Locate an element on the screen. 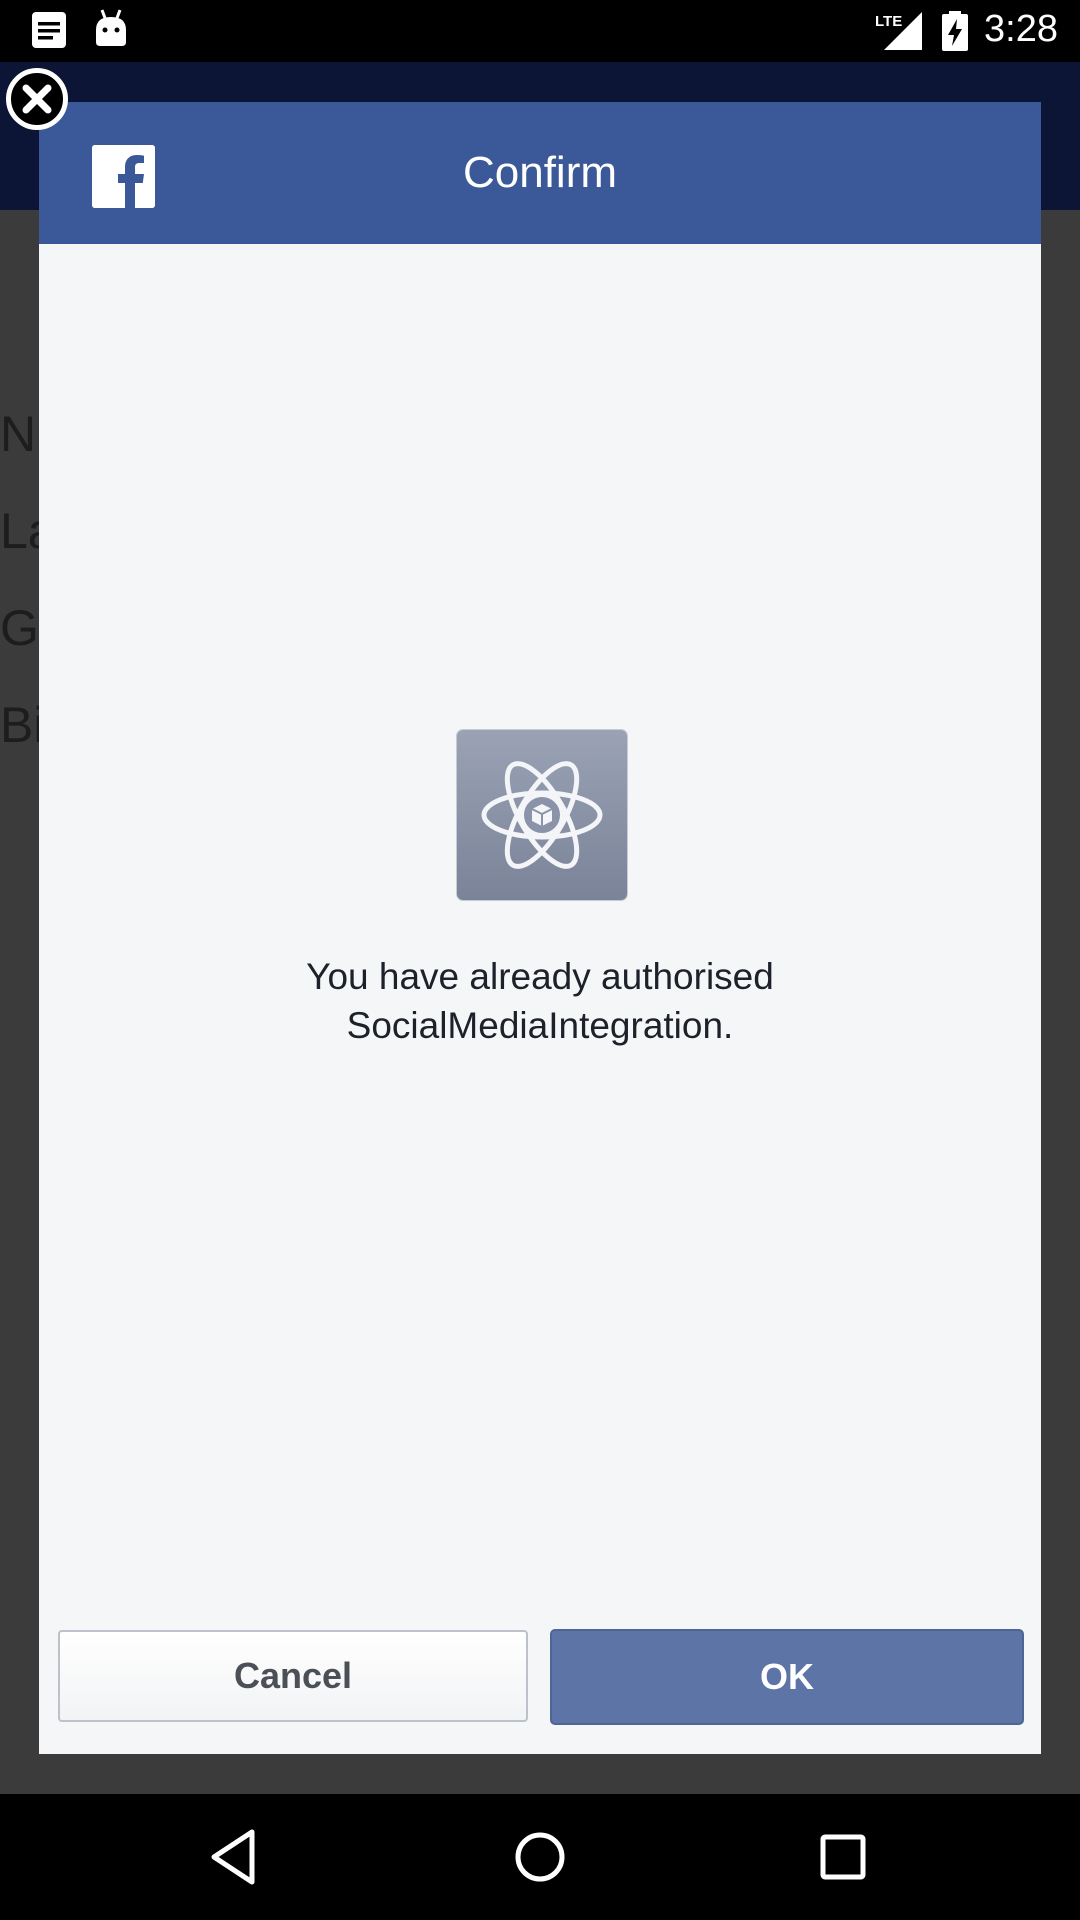 The height and width of the screenshot is (1920, 1080). navigation-bar is located at coordinates (540, 1857).